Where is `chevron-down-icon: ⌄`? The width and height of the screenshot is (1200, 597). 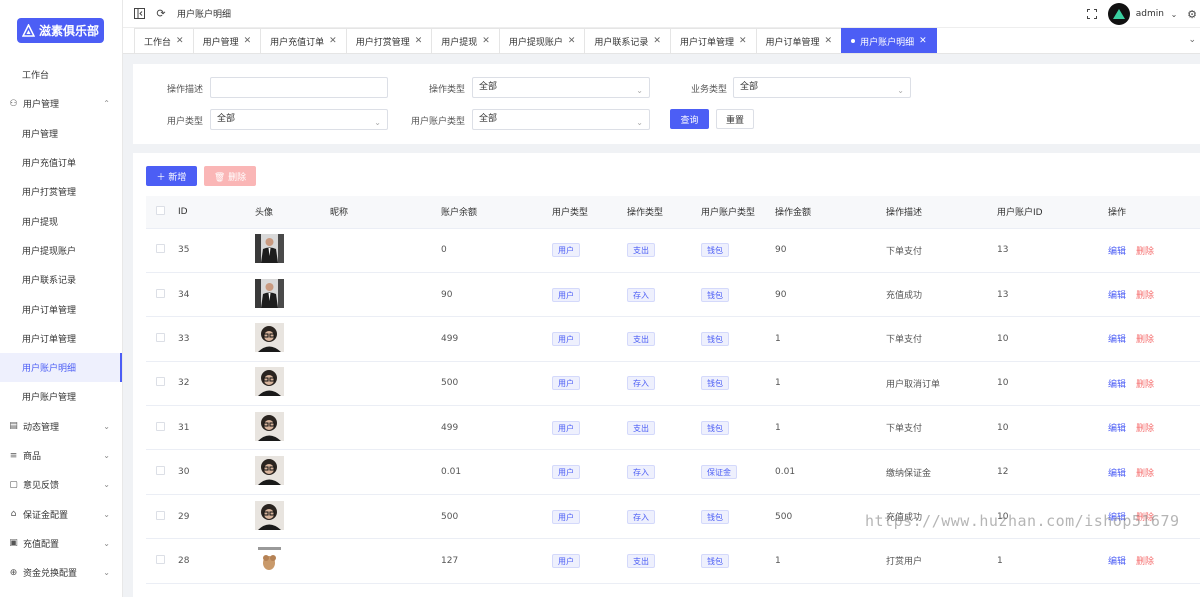 chevron-down-icon: ⌄ is located at coordinates (1174, 14).